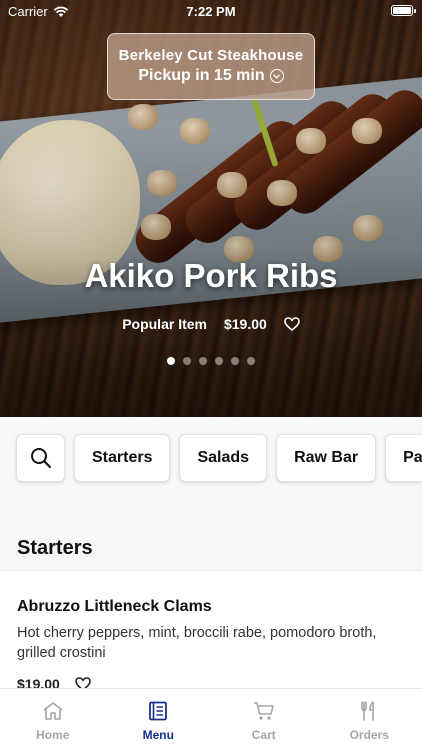  Describe the element at coordinates (53, 711) in the screenshot. I see `home-icon` at that location.